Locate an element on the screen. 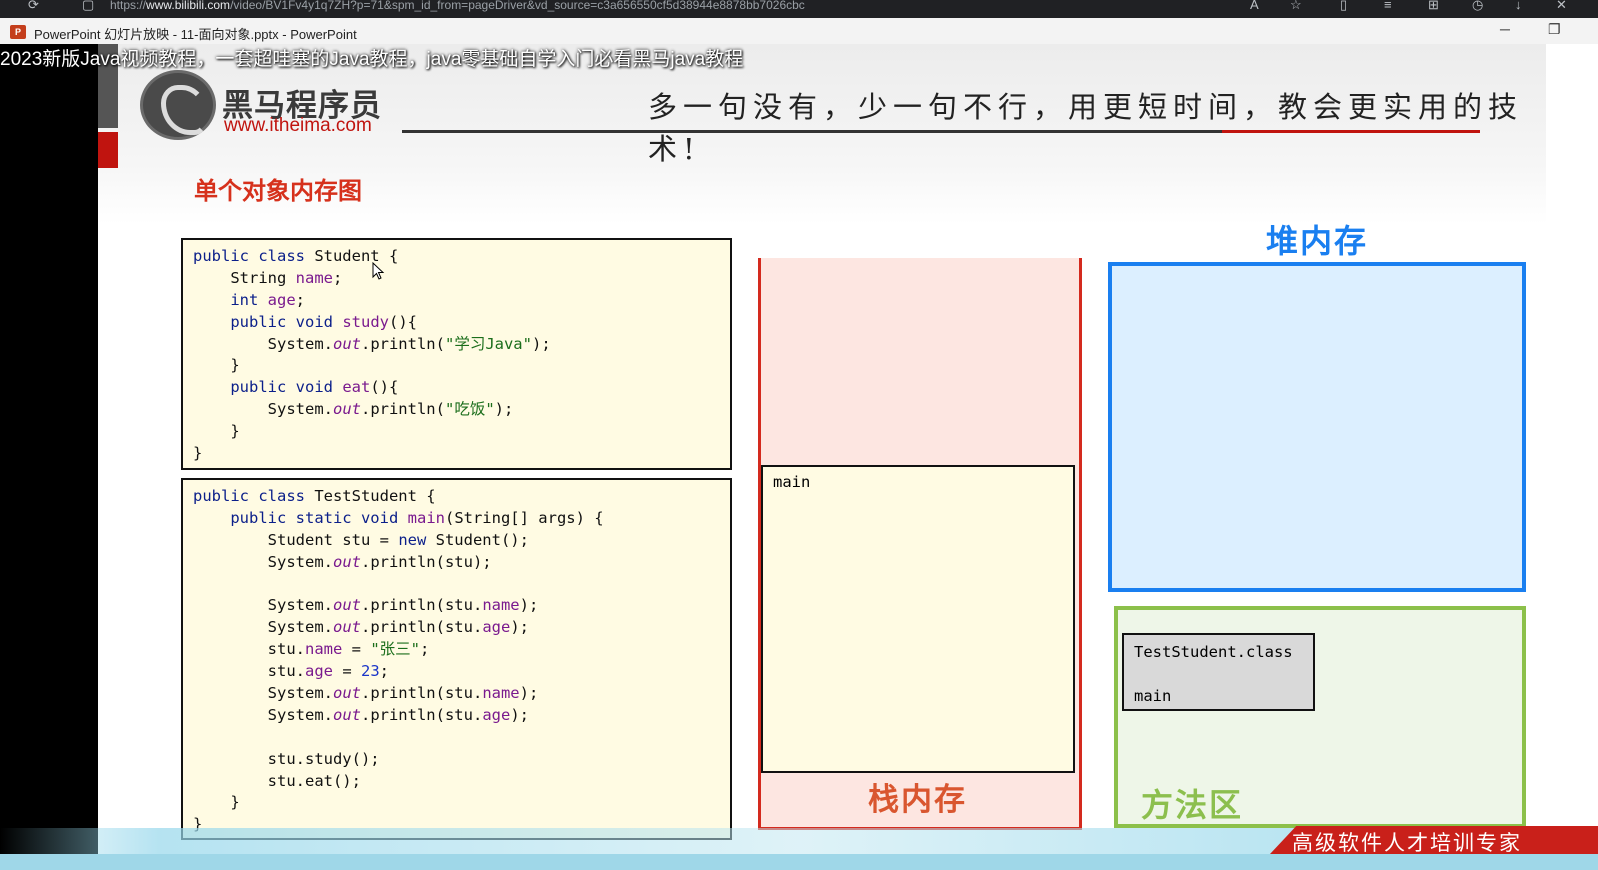 Image resolution: width=1598 pixels, height=870 pixels. history-icon: ◷ is located at coordinates (1477, 5).